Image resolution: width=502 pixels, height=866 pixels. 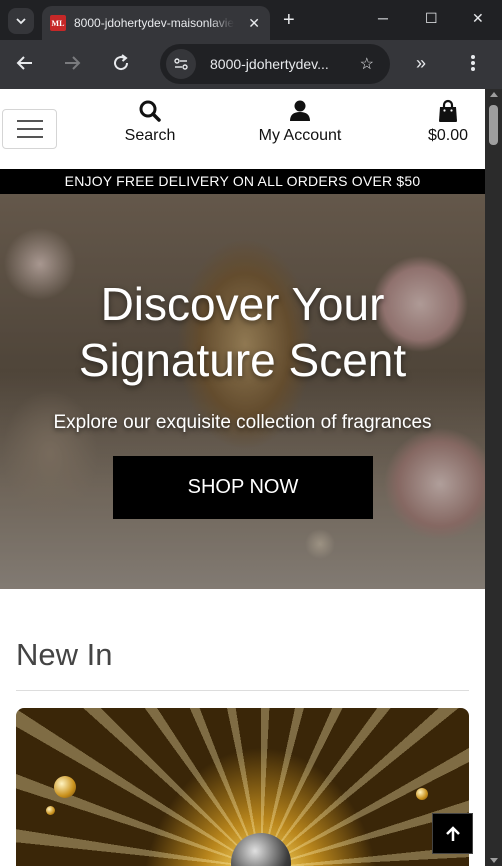 I want to click on scroll-down-arrow, so click(x=494, y=860).